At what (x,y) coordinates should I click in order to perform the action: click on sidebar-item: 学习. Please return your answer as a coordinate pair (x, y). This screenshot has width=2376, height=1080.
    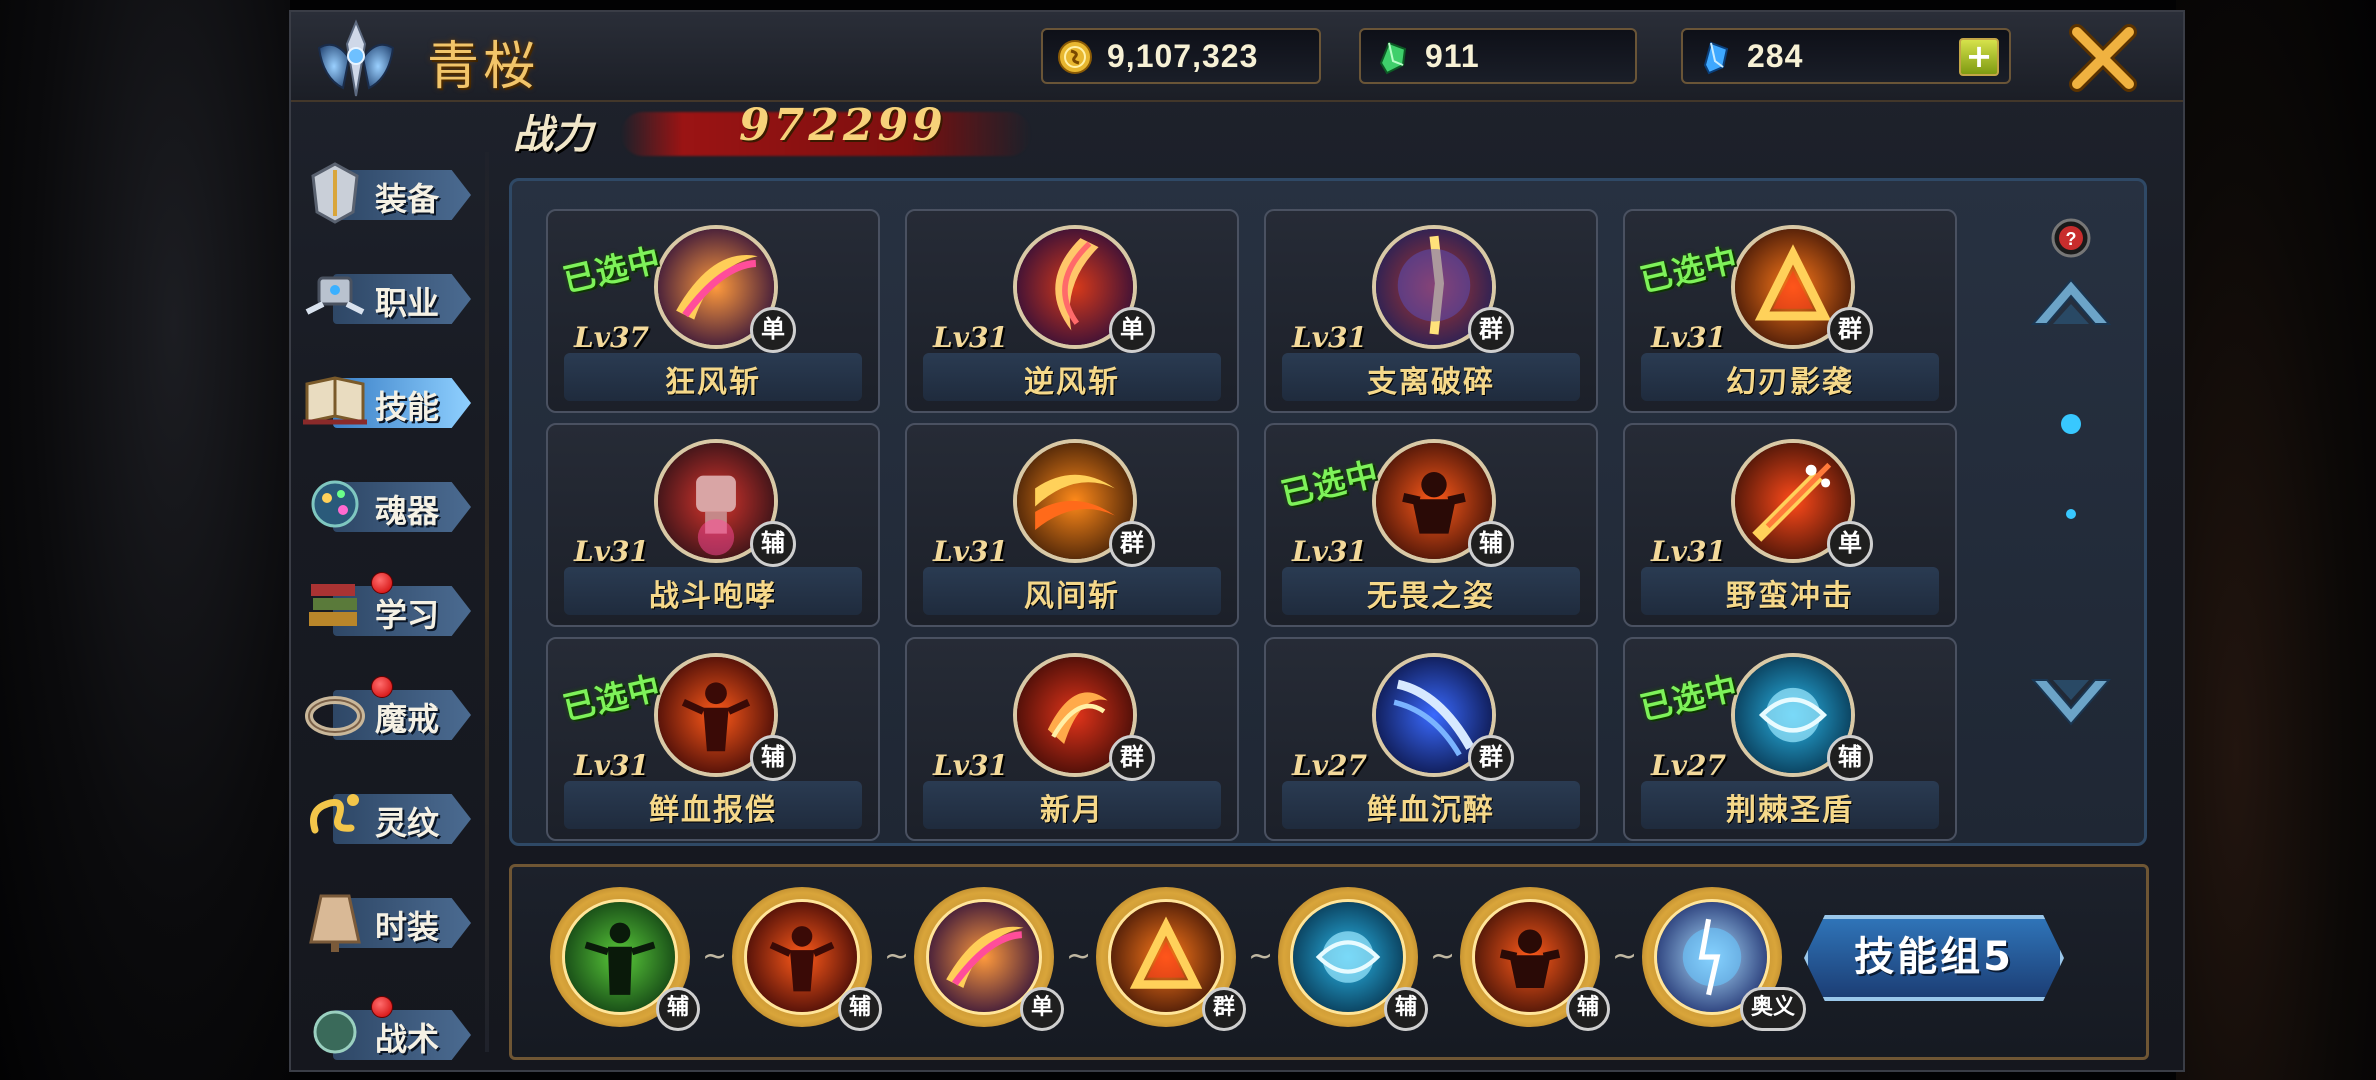
    Looking at the image, I should click on (391, 610).